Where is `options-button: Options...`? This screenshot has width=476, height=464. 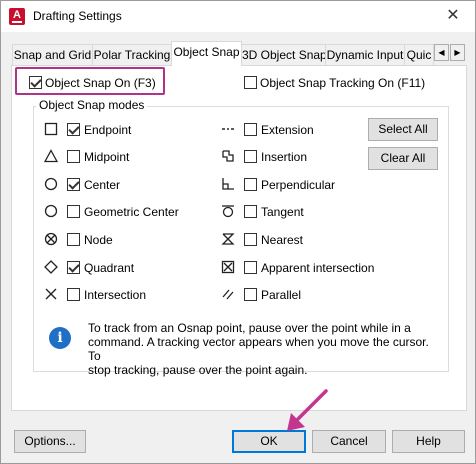 options-button: Options... is located at coordinates (50, 441).